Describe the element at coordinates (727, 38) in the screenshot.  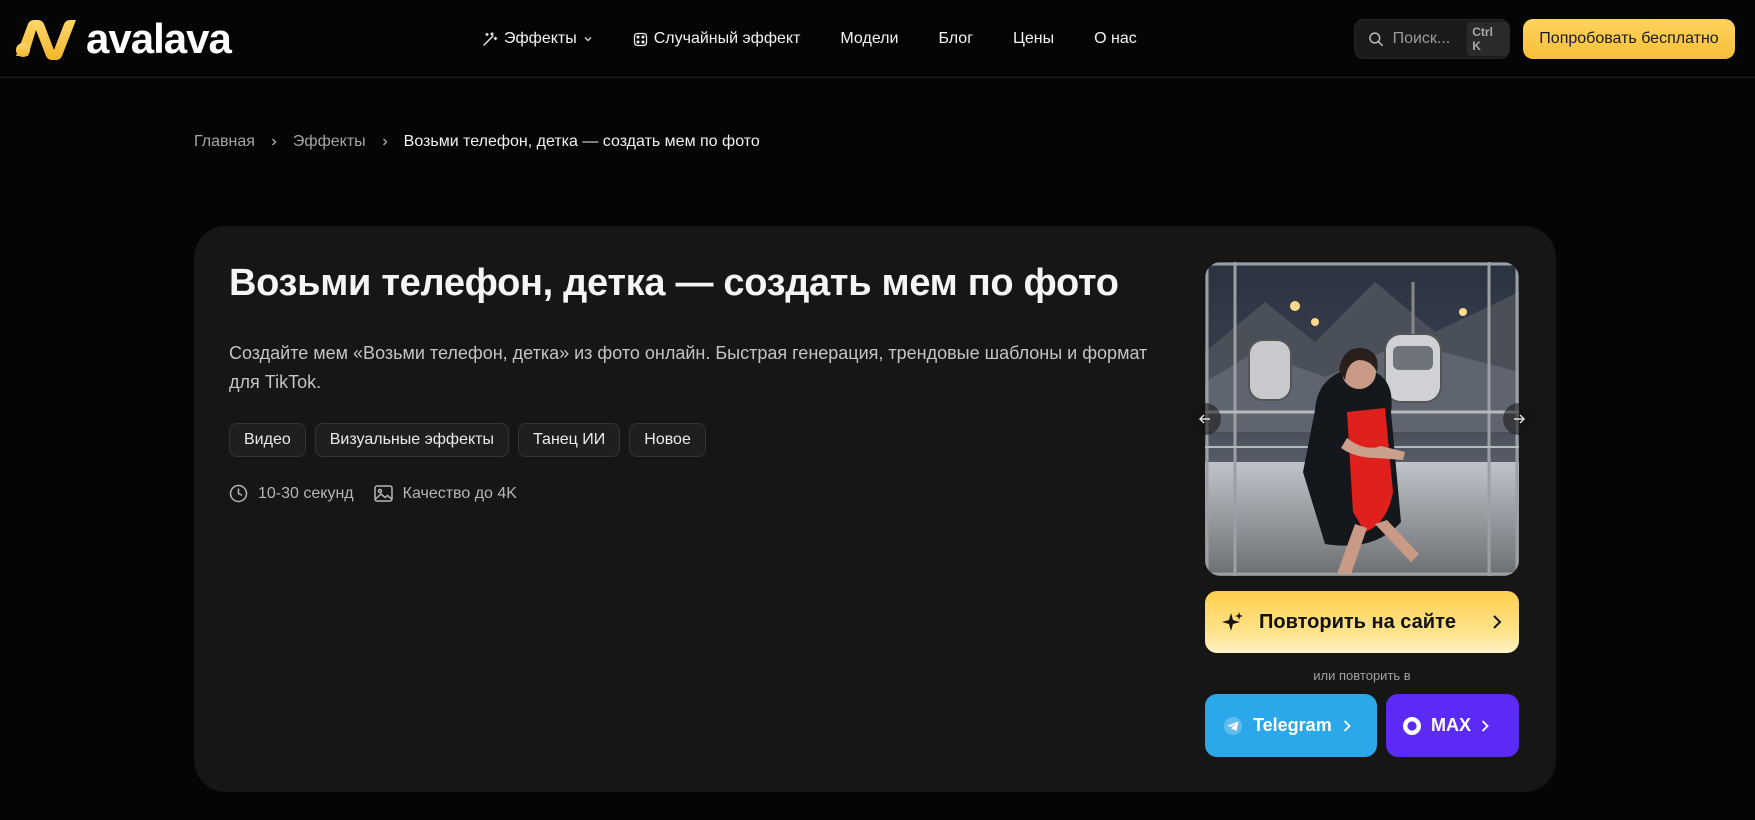
I see `nav-random-effect-label: Случайный эффект` at that location.